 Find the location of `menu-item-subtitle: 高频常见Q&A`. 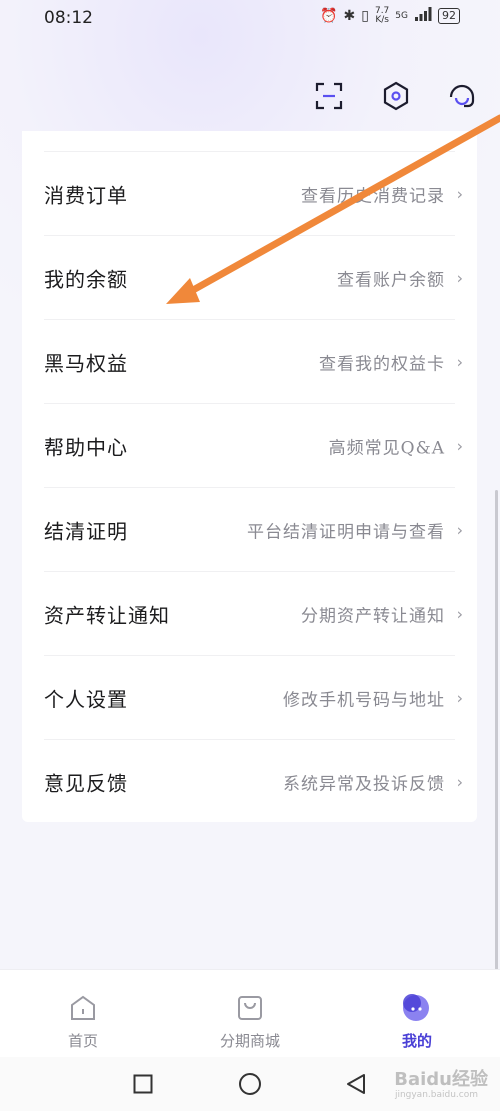

menu-item-subtitle: 高频常见Q&A is located at coordinates (386, 448).